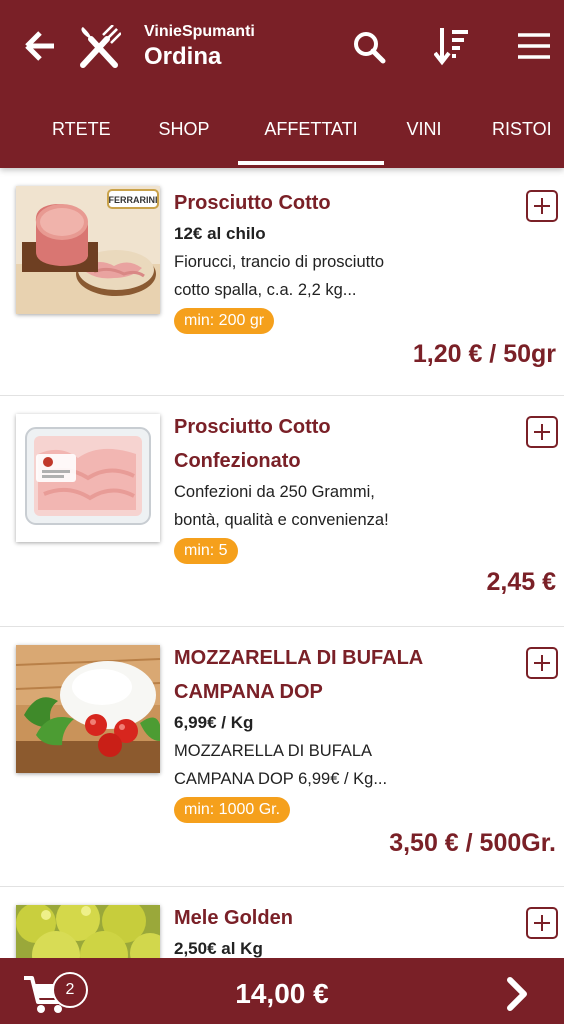  What do you see at coordinates (424, 132) in the screenshot?
I see `tab-vini: VINI` at bounding box center [424, 132].